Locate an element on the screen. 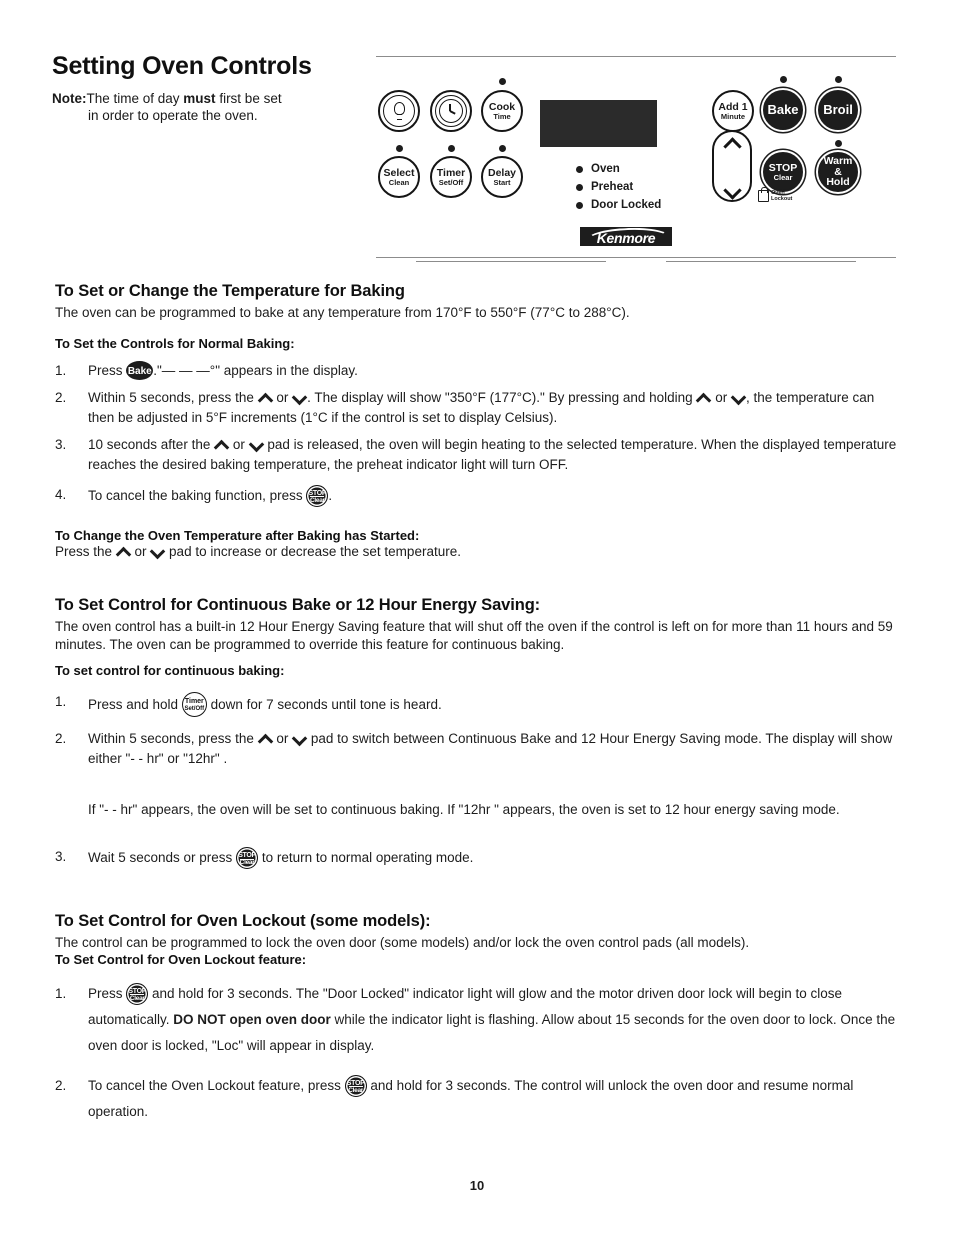  panel-key-stop-clear: STOP Clear is located at coordinates (783, 172).